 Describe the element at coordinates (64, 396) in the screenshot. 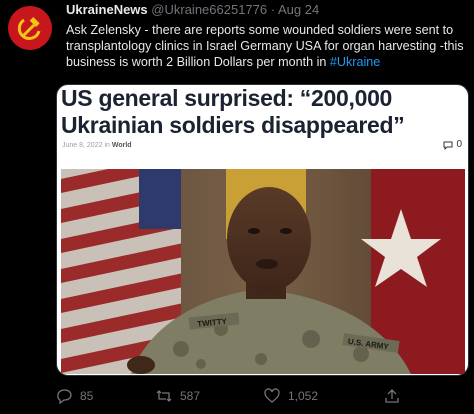

I see `reply-icon` at that location.